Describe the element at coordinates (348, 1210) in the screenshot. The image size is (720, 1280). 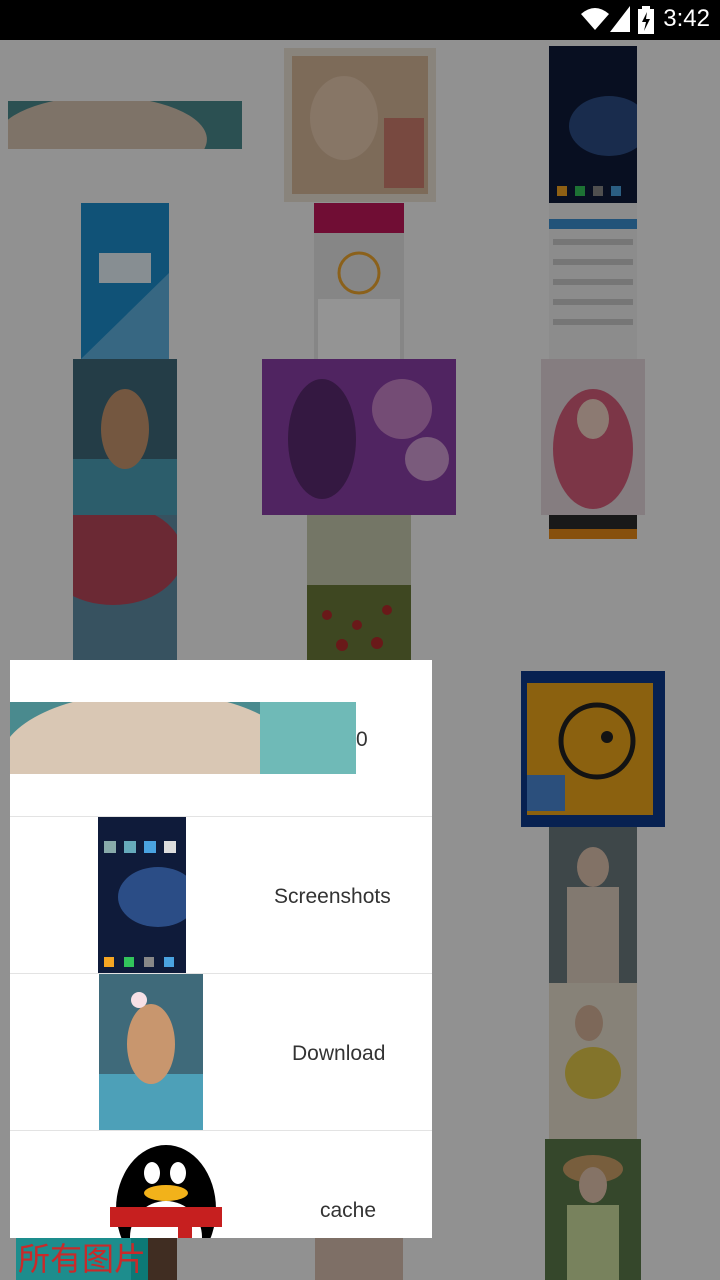
I see `folder-name: cache` at that location.